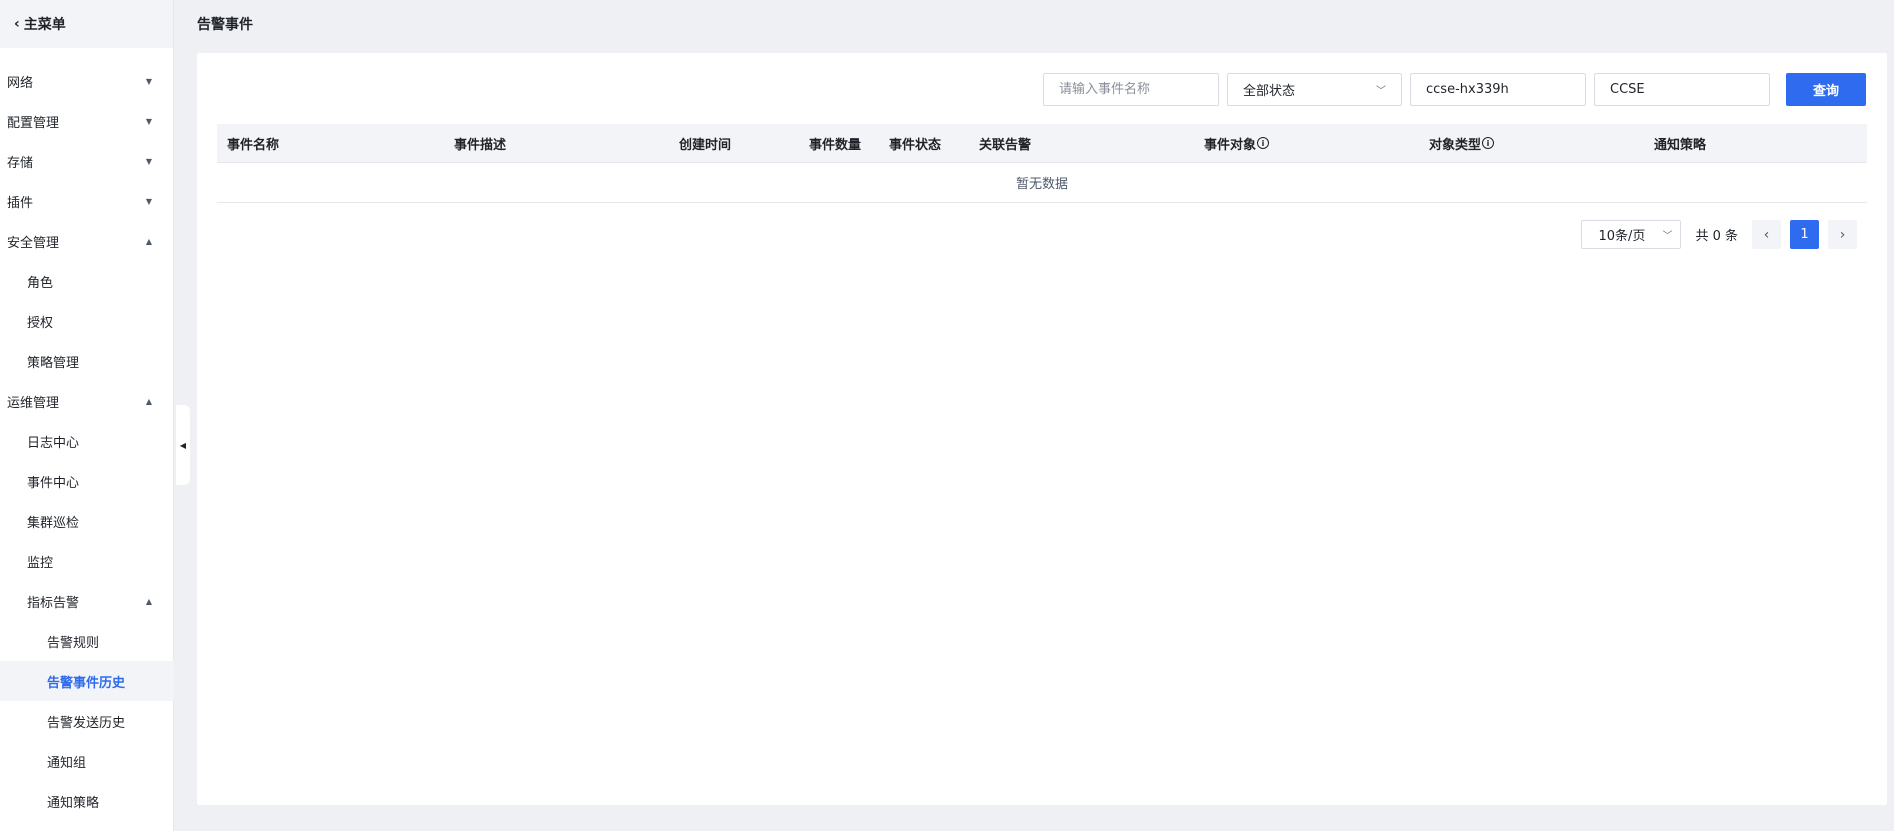 This screenshot has height=831, width=1894. Describe the element at coordinates (1467, 89) in the screenshot. I see `cluster-field-value: ccse-hx339h` at that location.